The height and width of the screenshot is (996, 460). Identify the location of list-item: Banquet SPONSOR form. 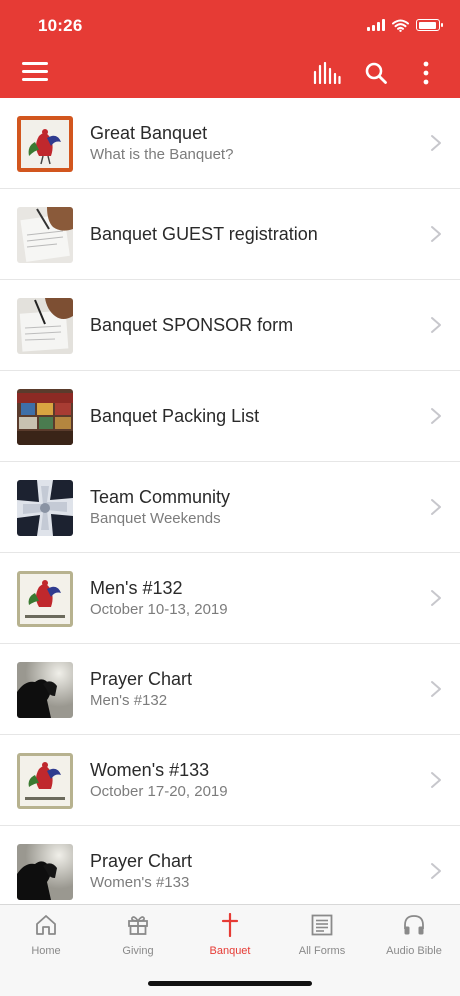
(230, 325).